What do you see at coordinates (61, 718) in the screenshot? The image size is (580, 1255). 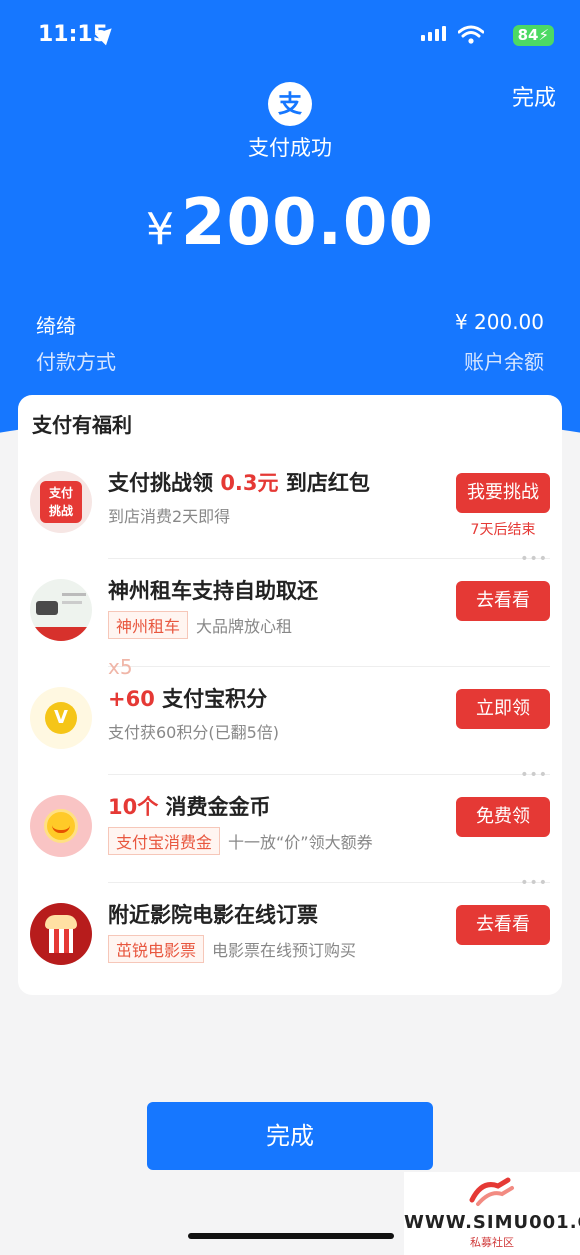 I see `points-icon: V` at bounding box center [61, 718].